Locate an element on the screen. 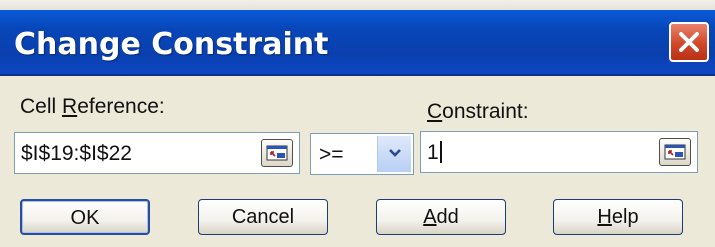 The height and width of the screenshot is (247, 715). constraint-value: 1 is located at coordinates (433, 152).